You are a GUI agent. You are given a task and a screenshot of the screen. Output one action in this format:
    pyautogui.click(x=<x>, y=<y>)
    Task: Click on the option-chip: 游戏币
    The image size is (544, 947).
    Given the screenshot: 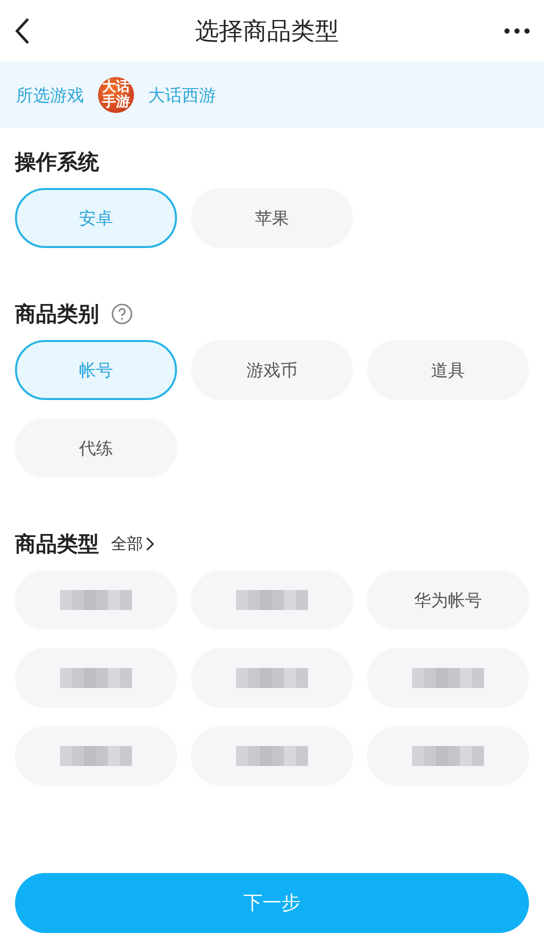 What is the action you would take?
    pyautogui.click(x=272, y=370)
    